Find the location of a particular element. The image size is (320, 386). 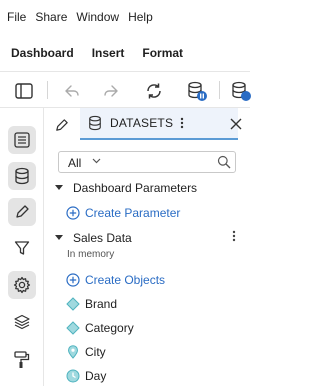

icon-toolbar is located at coordinates (126, 90).